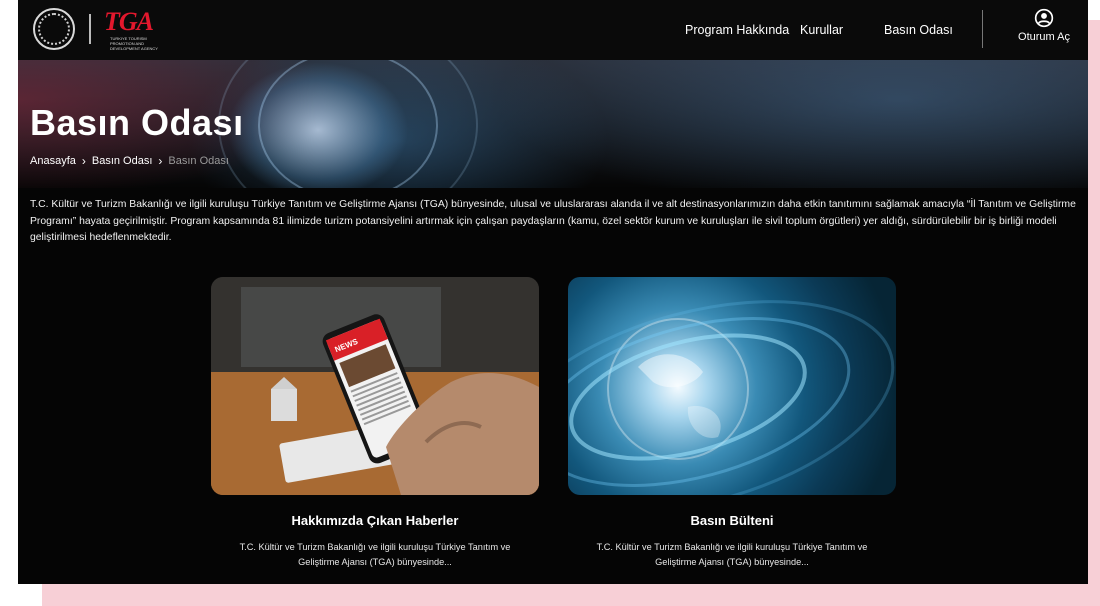 This screenshot has width=1100, height=606. Describe the element at coordinates (375, 520) in the screenshot. I see `card-title: Hakkımızda Çıkan Haberler` at that location.